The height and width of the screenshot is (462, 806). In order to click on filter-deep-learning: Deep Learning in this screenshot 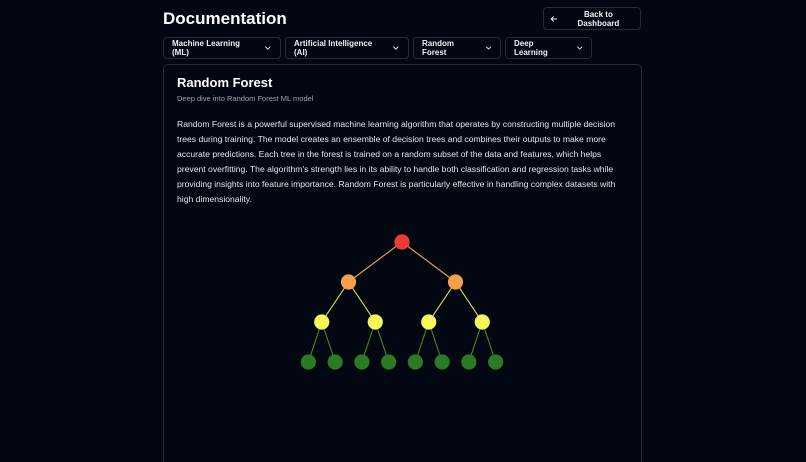, I will do `click(548, 48)`.